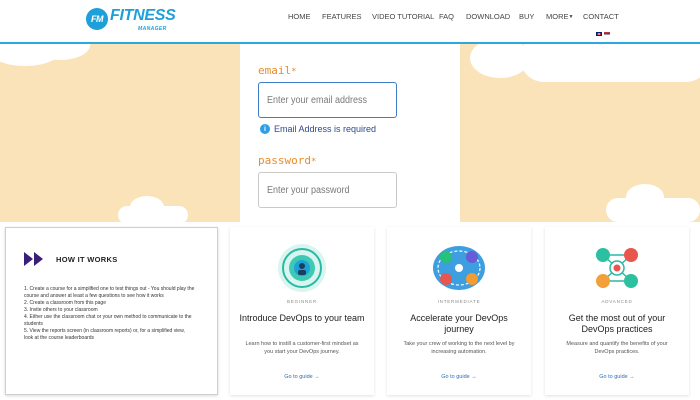 The width and height of the screenshot is (700, 400). Describe the element at coordinates (87, 259) in the screenshot. I see `how-it-works-title: HOW IT WORKS` at that location.